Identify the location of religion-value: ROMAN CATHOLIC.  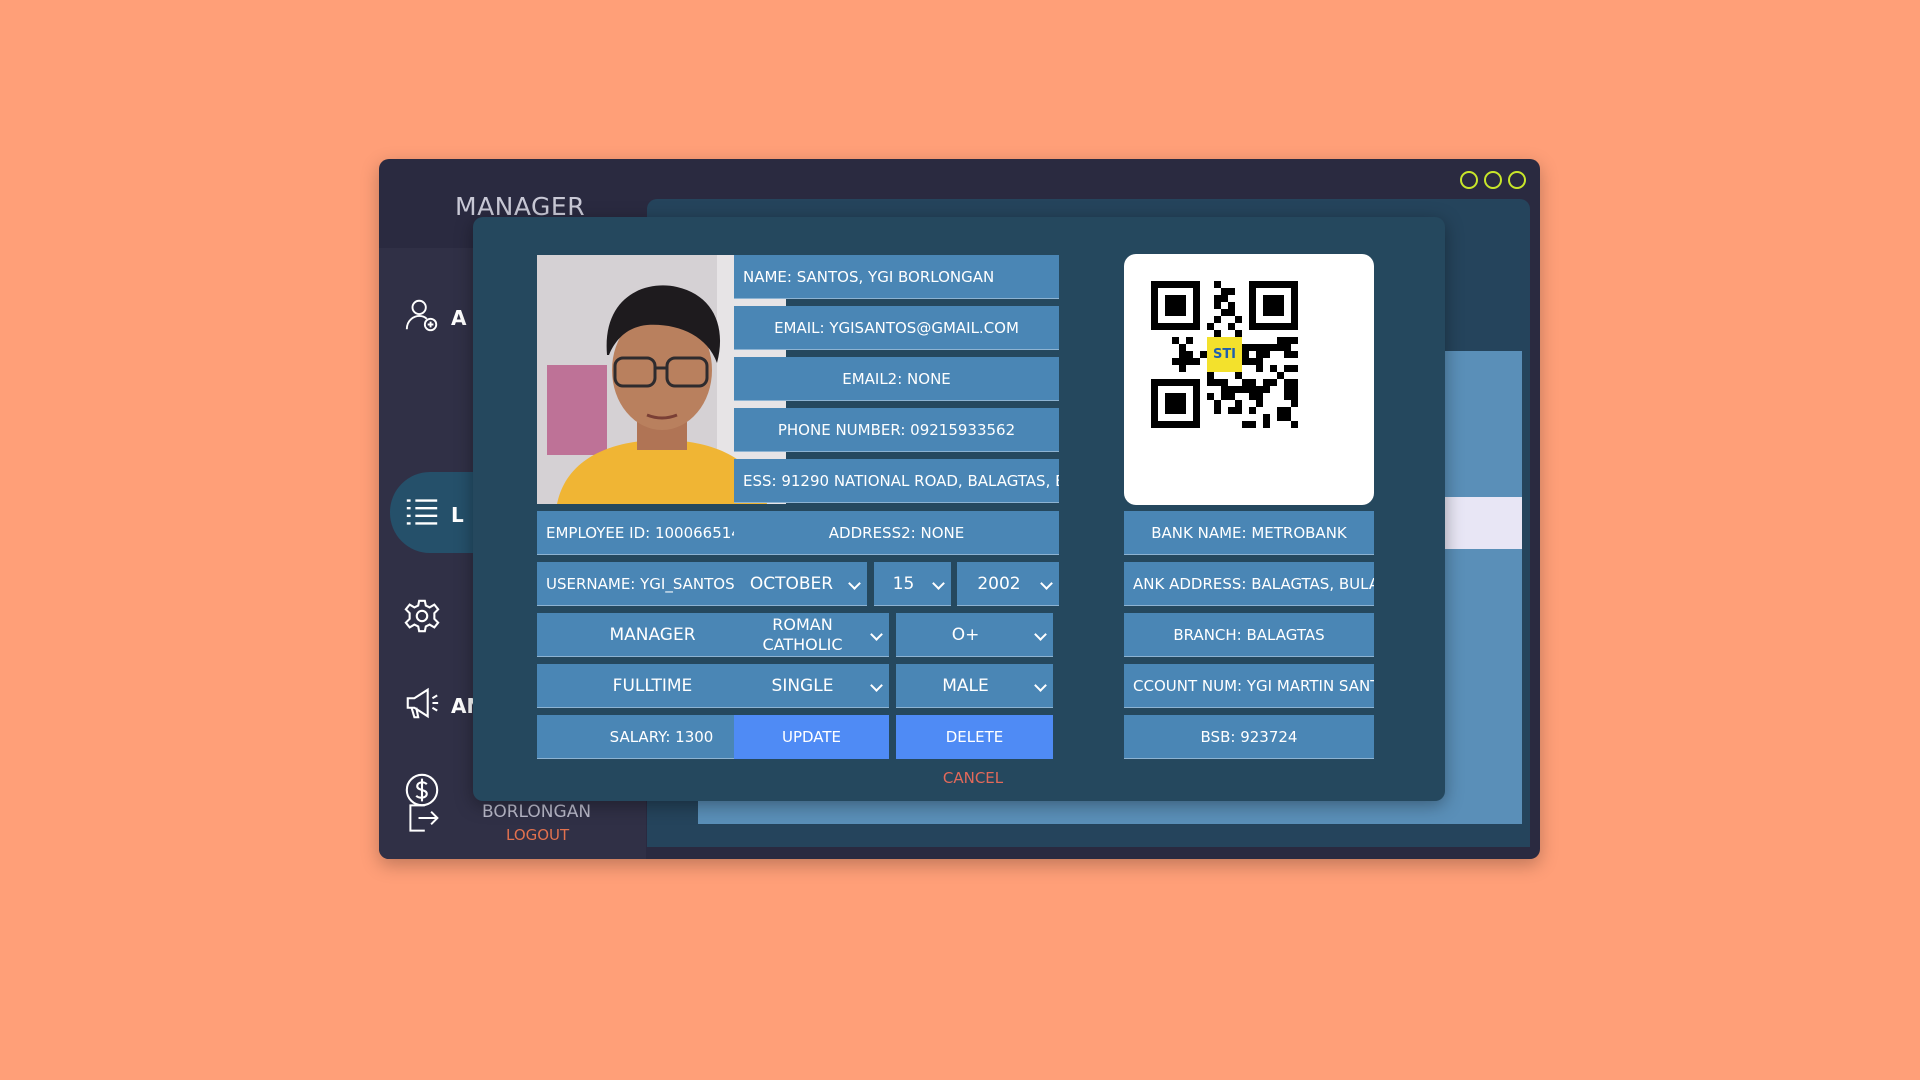
(802, 634).